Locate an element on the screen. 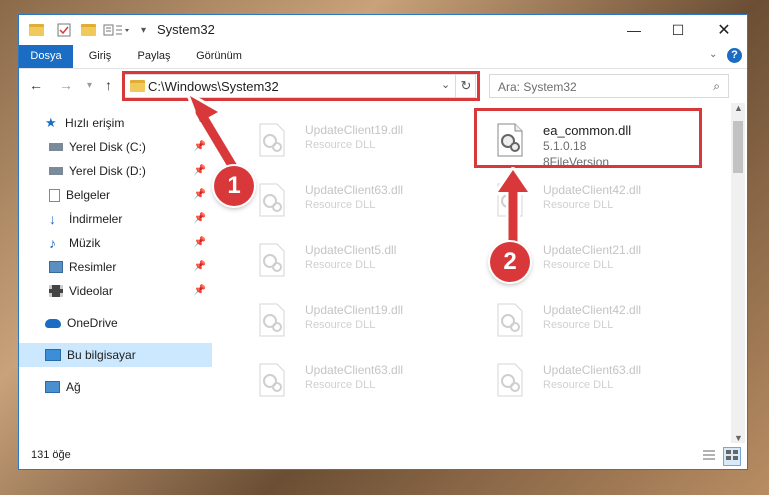 This screenshot has width=769, height=495. step-badge-1: 1 is located at coordinates (234, 186).